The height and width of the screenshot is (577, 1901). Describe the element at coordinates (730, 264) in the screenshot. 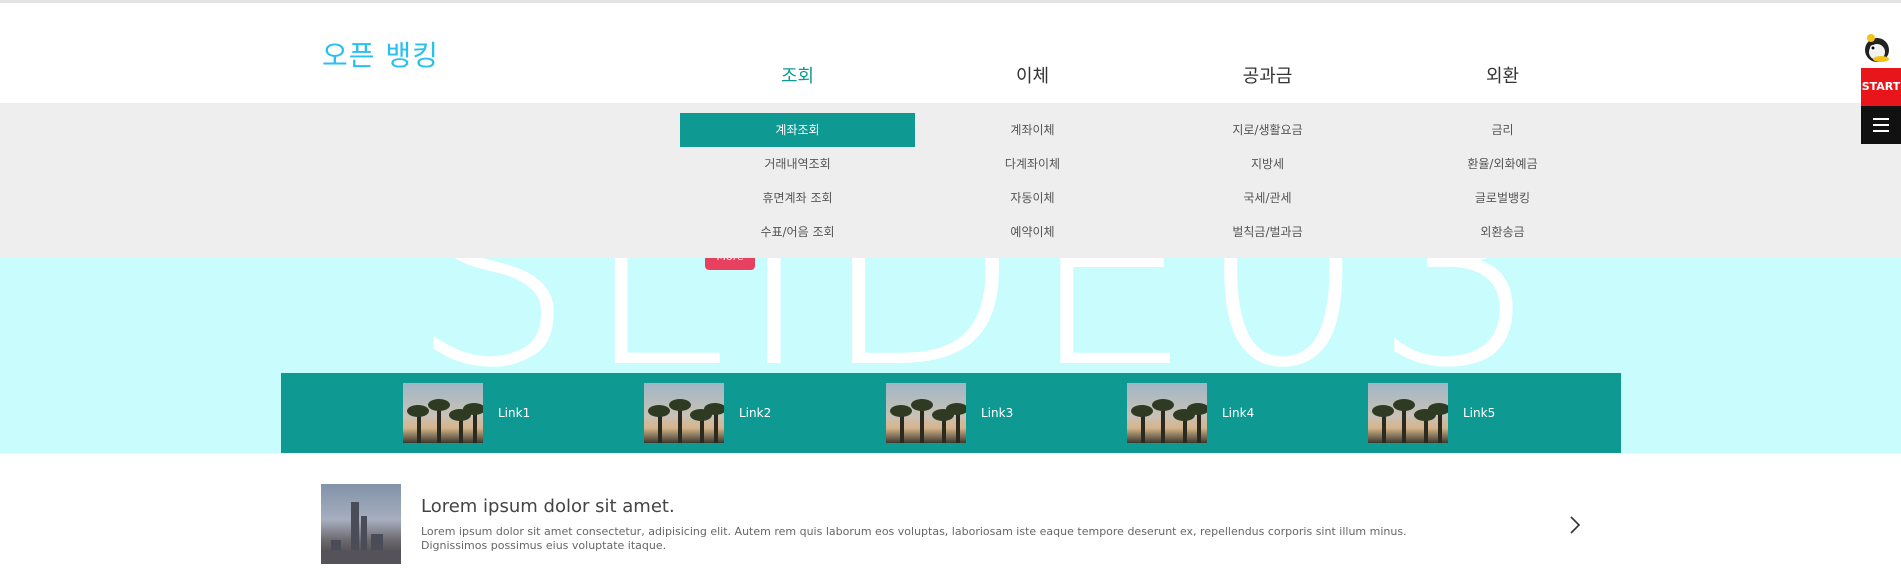

I see `more-button: More` at that location.